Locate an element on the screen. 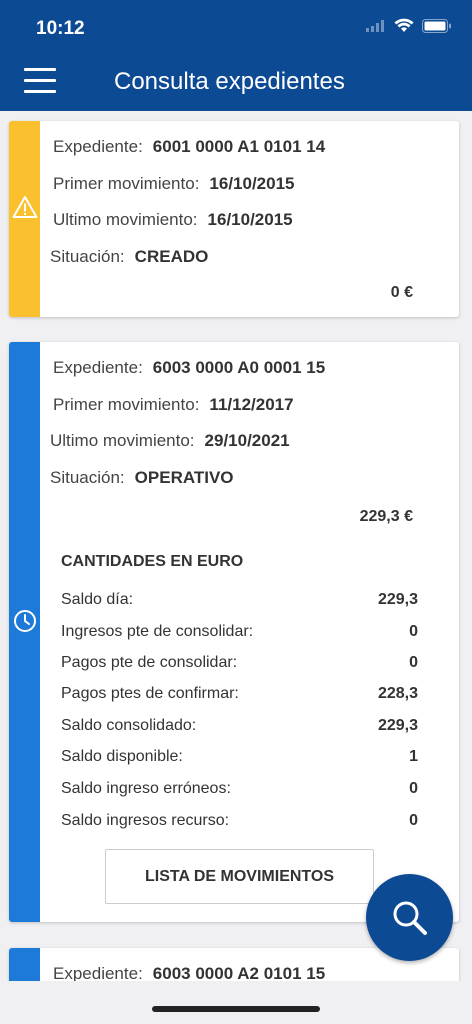 This screenshot has height=1024, width=472. status-bar: 10:12 is located at coordinates (236, 28).